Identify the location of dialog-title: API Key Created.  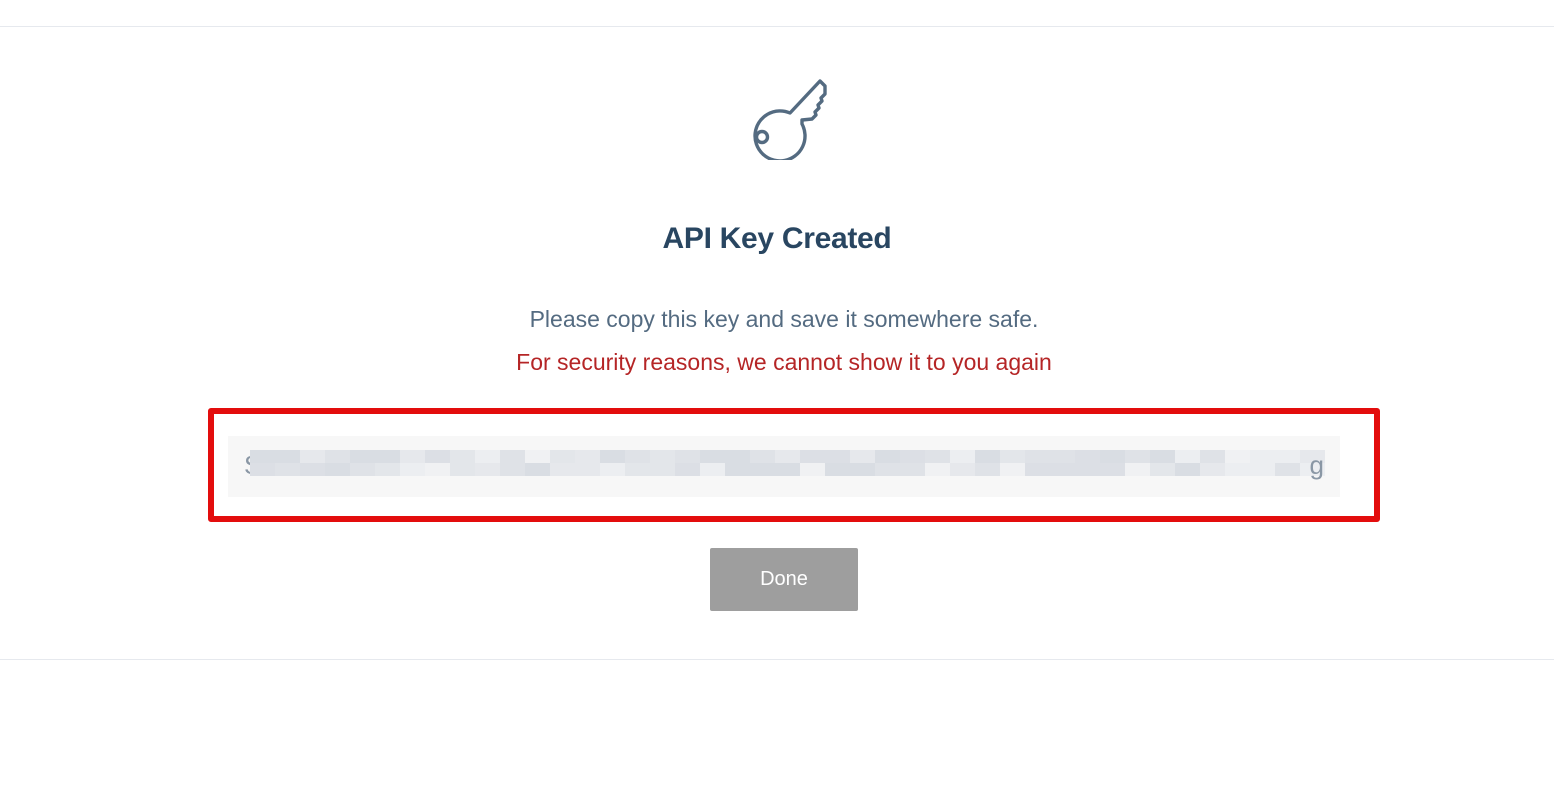
(777, 238).